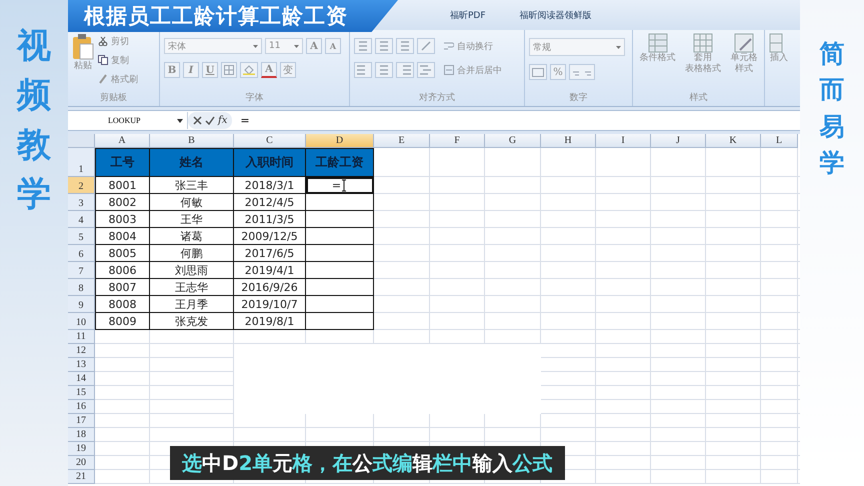 This screenshot has height=486, width=864. I want to click on title-banner: 根据员工工龄计算工龄工资, so click(233, 16).